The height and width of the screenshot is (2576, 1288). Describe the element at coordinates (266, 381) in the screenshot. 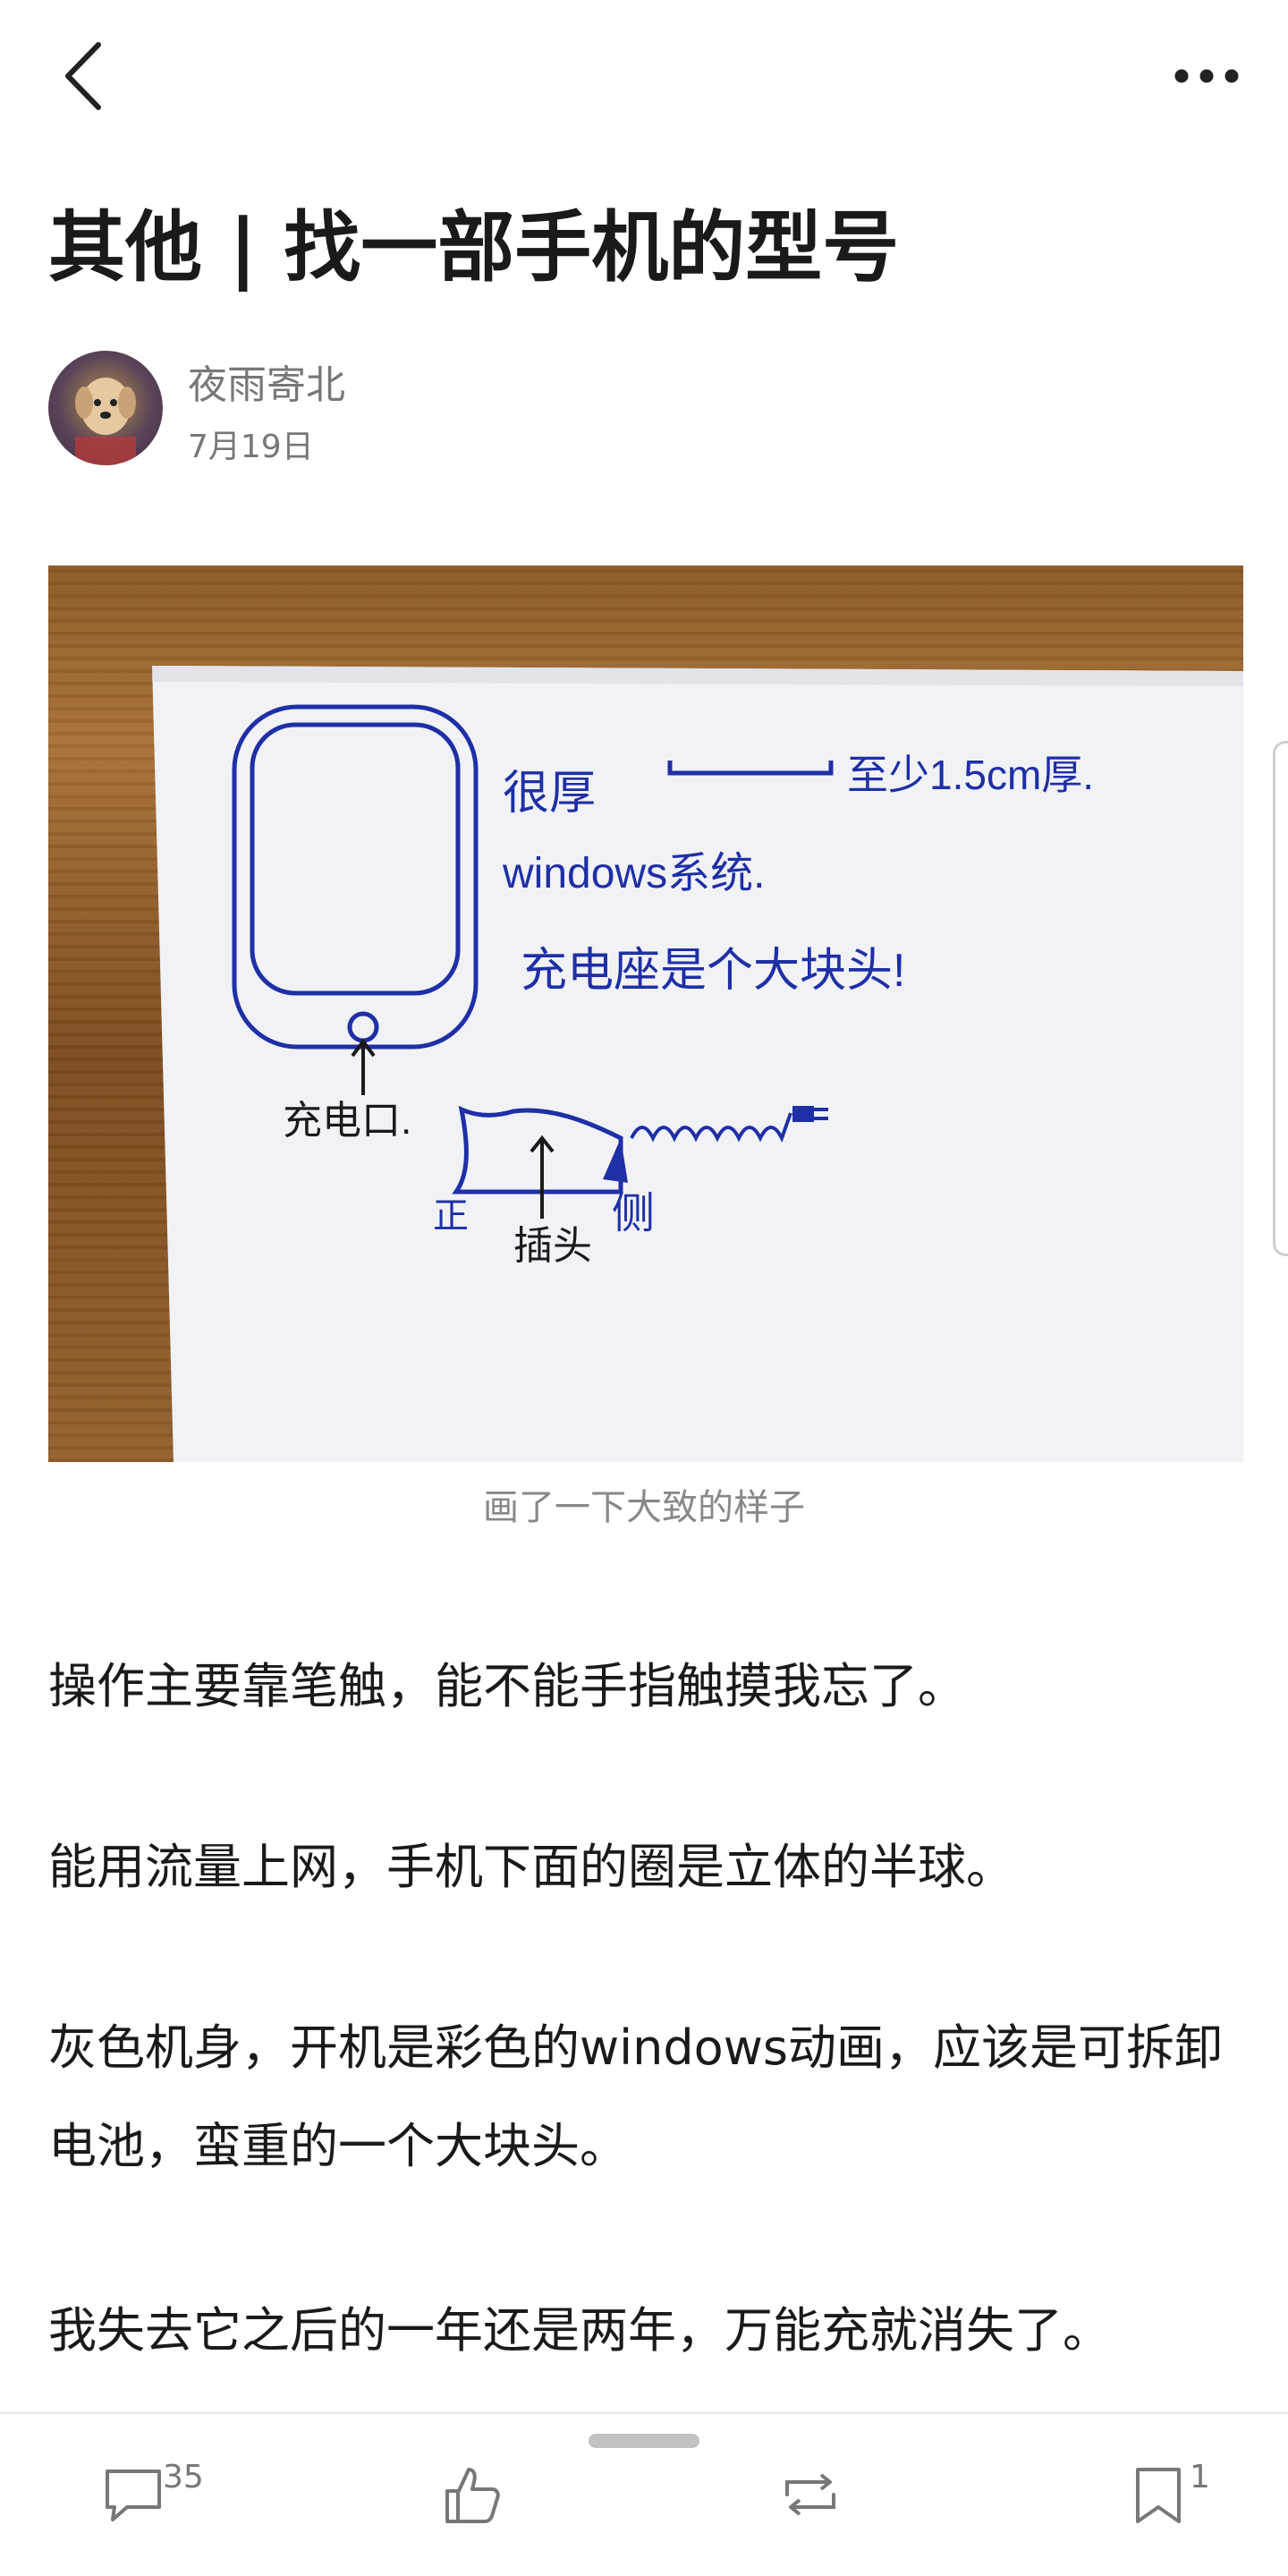

I see `author-name: 夜雨寄北` at that location.